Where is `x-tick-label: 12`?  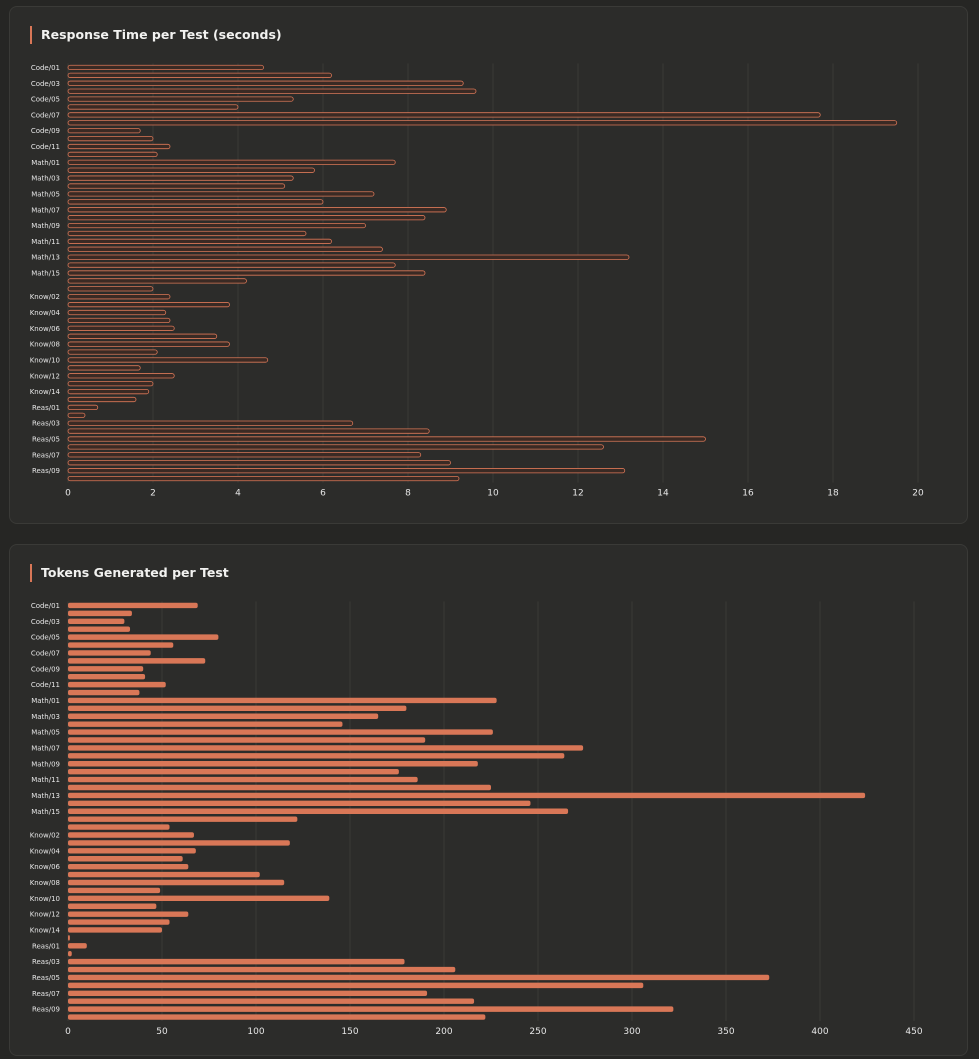
x-tick-label: 12 is located at coordinates (577, 494).